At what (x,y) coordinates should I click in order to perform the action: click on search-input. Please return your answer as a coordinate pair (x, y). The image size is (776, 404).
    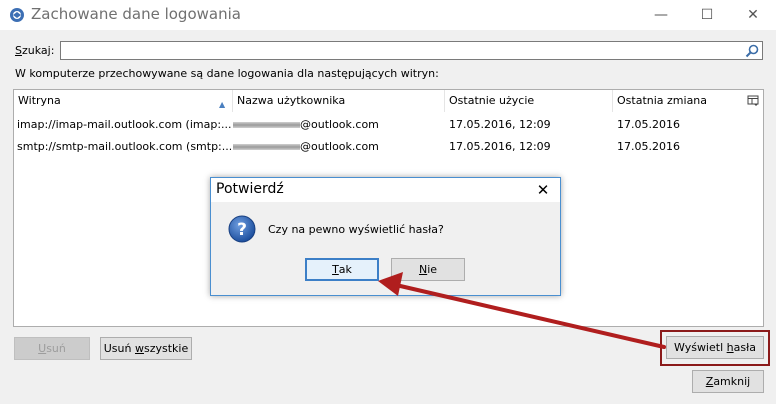
    Looking at the image, I should click on (401, 50).